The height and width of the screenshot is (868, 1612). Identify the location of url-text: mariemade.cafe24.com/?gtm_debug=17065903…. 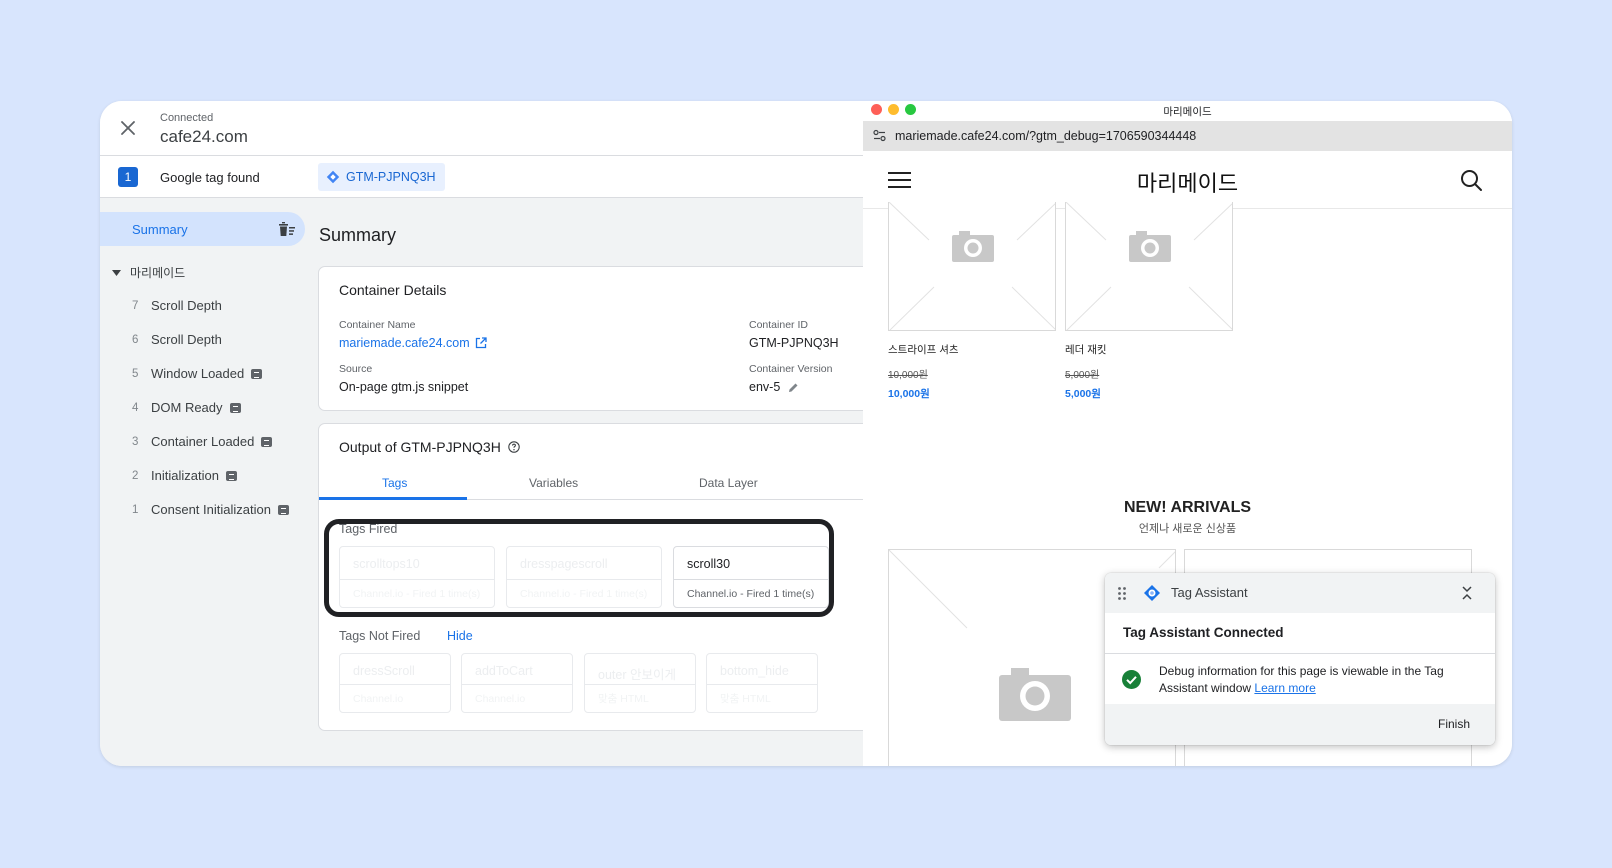
(1046, 136).